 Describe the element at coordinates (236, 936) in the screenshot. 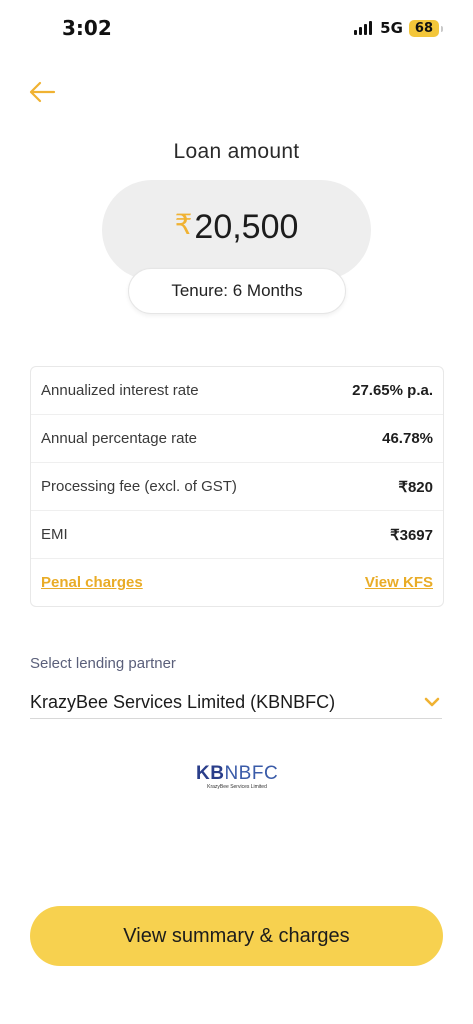

I see `view-summary-button: View summary & charges` at that location.